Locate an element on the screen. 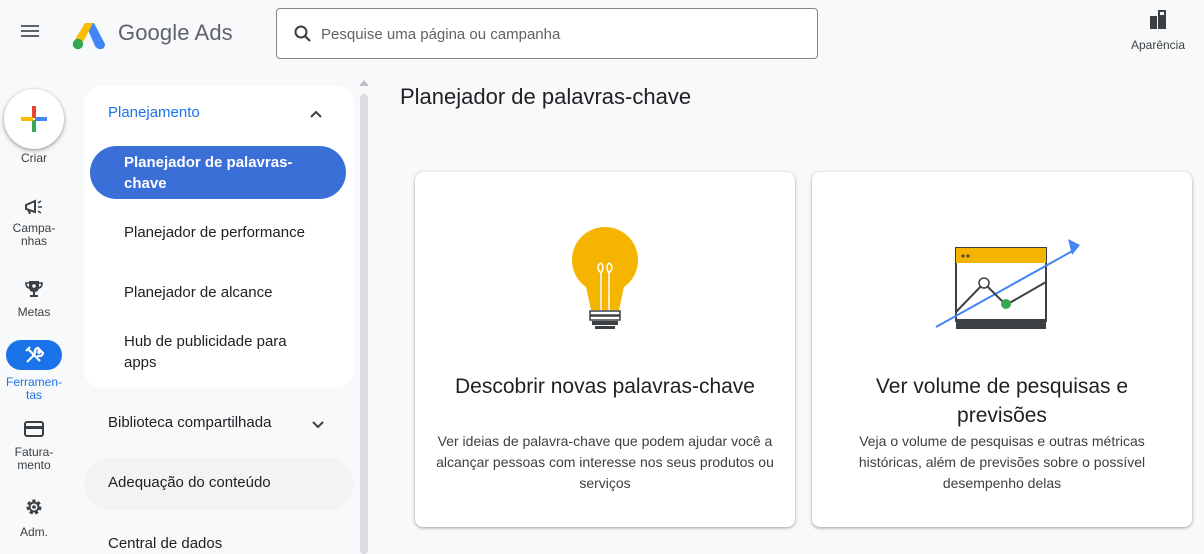 The height and width of the screenshot is (554, 1204). rail-tools-label: Ferramen- tas is located at coordinates (33, 388).